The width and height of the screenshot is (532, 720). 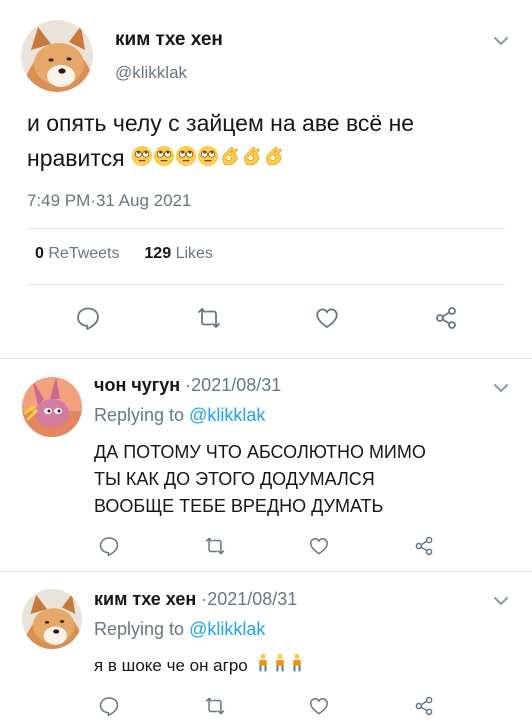 What do you see at coordinates (260, 452) in the screenshot?
I see `tweet-text-line: ДА ПОТОМУ ЧТО АБСОЛЮТНО МИМО` at bounding box center [260, 452].